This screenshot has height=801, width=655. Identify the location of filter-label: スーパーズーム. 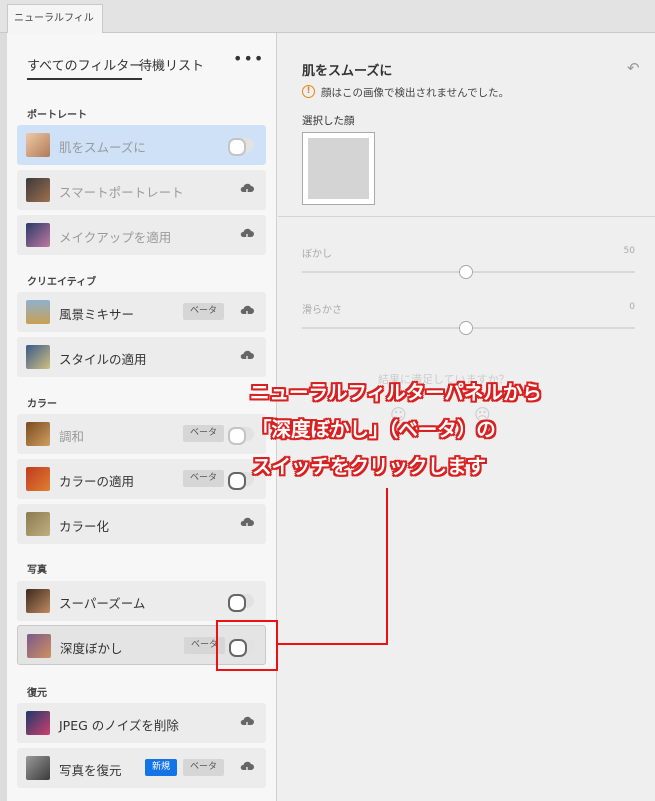
(102, 603).